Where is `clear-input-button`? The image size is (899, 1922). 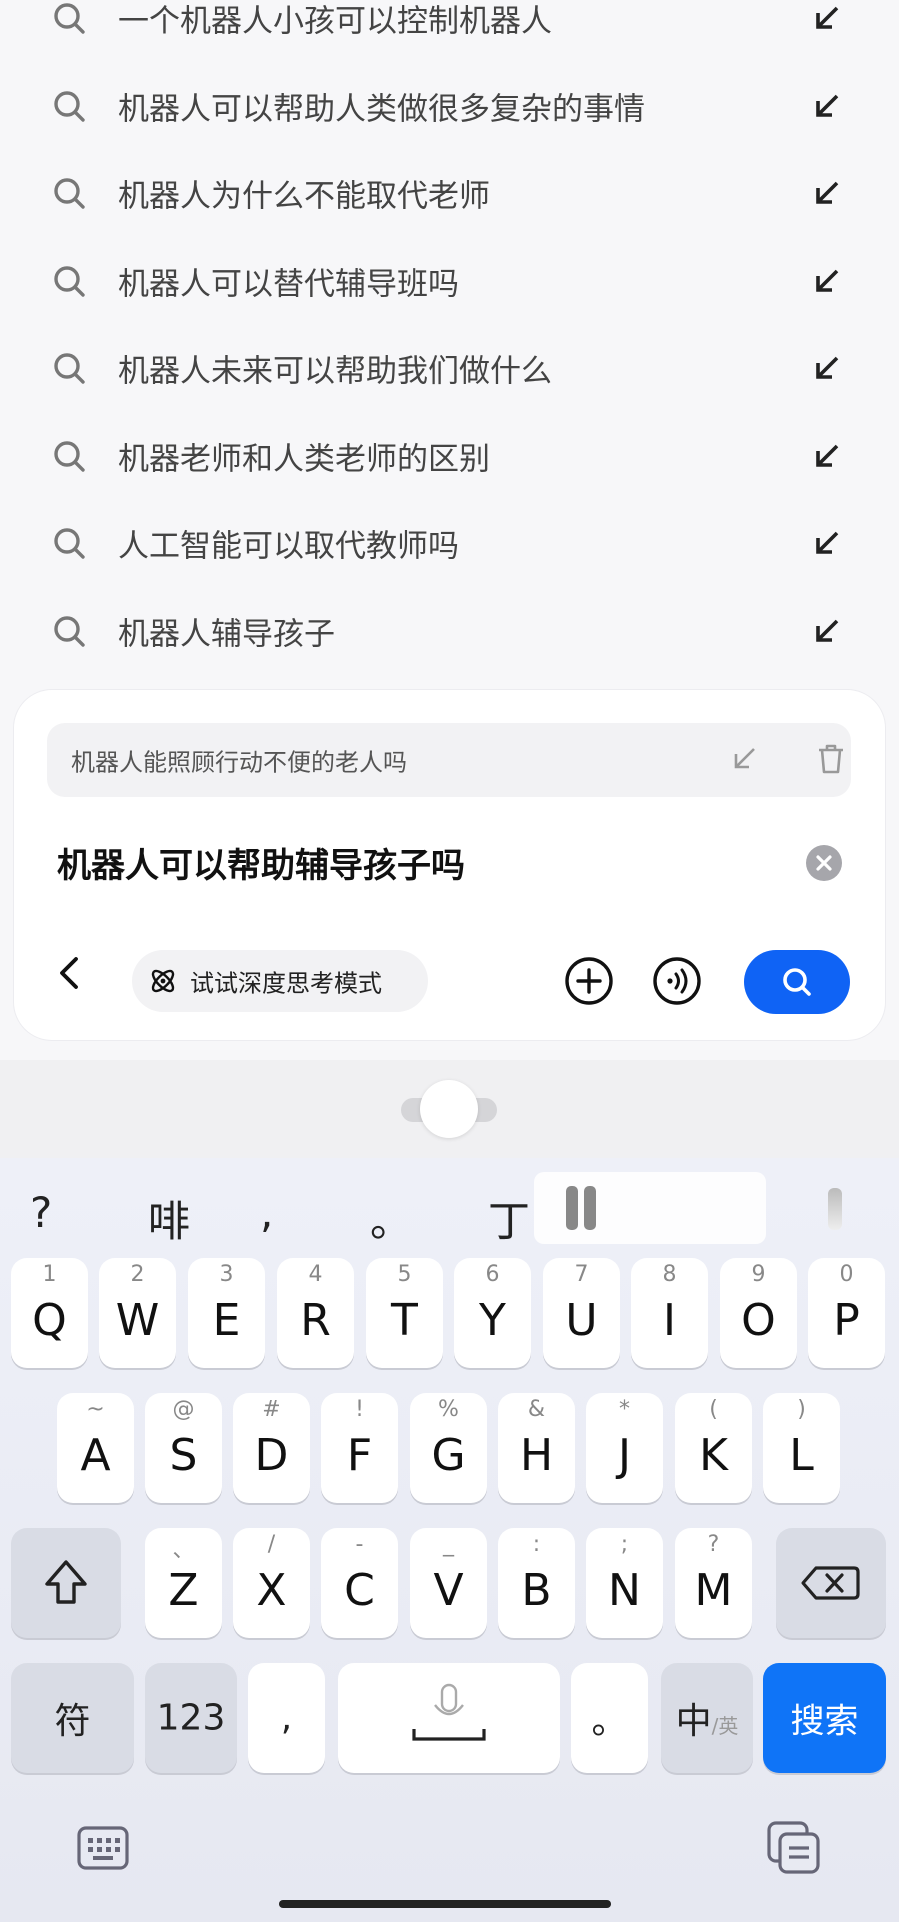
clear-input-button is located at coordinates (824, 863).